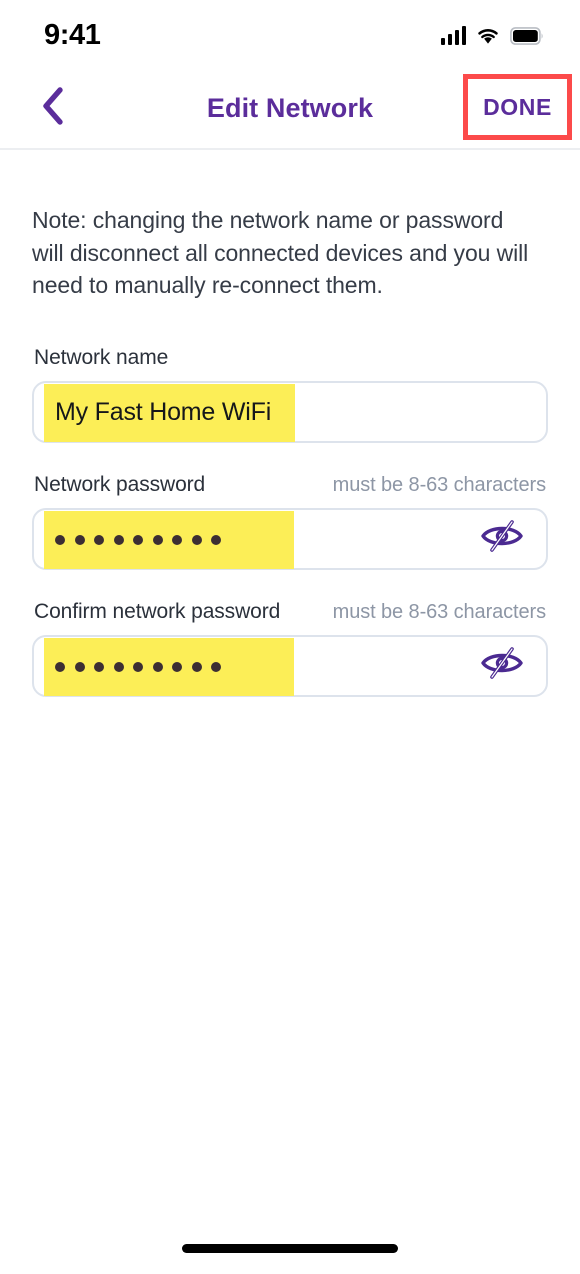  What do you see at coordinates (163, 412) in the screenshot?
I see `network-name-value: My Fast Home WiFi` at bounding box center [163, 412].